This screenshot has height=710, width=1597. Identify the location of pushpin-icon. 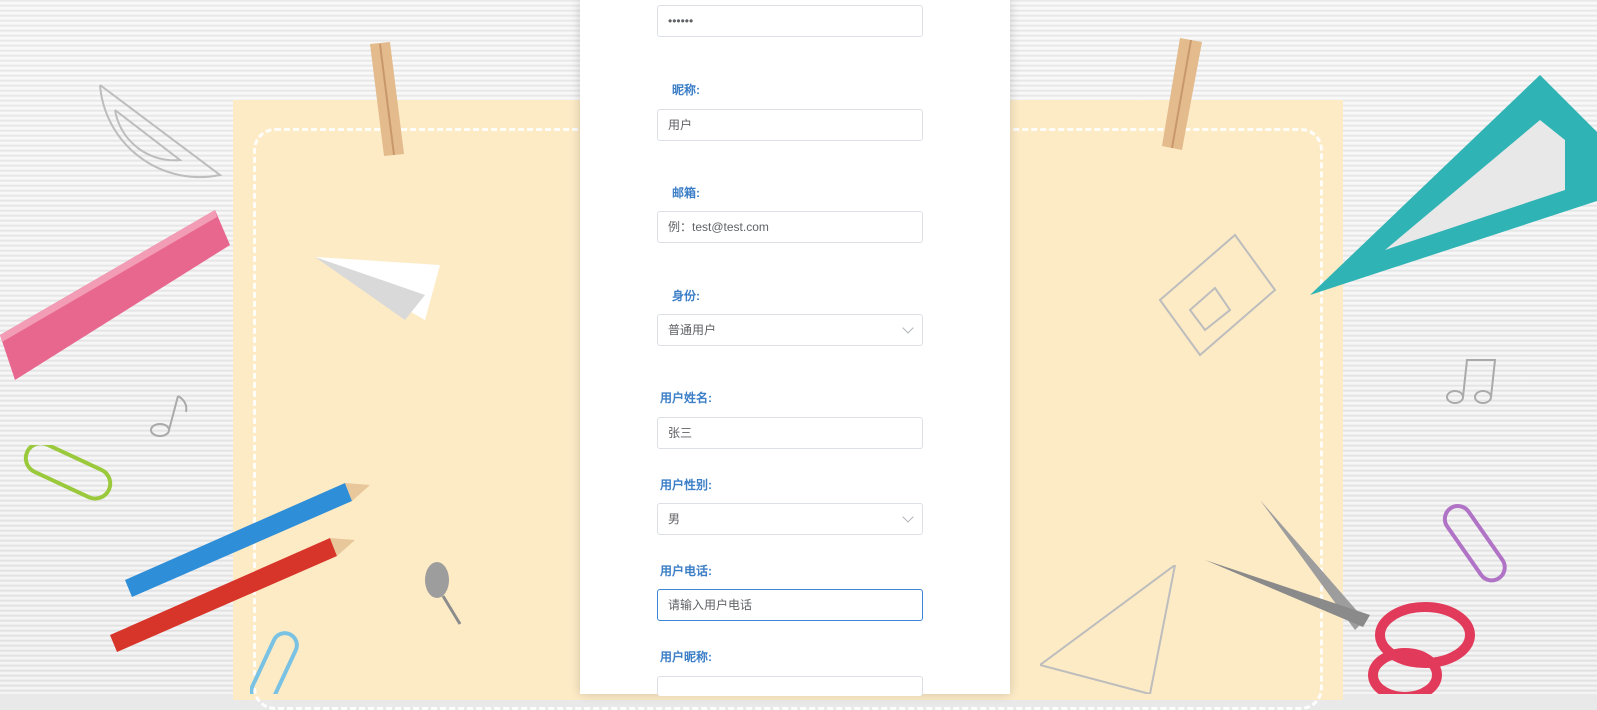
(443, 593).